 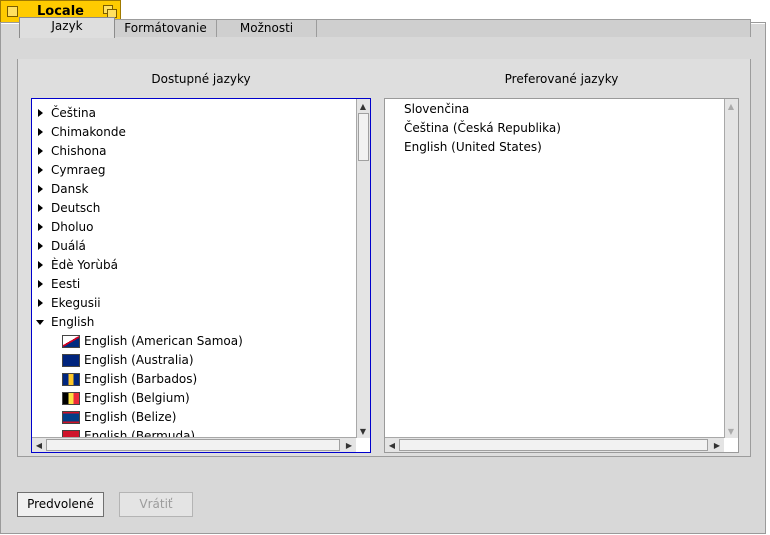 I want to click on preferred-language-item: Slovenčina, so click(x=436, y=109).